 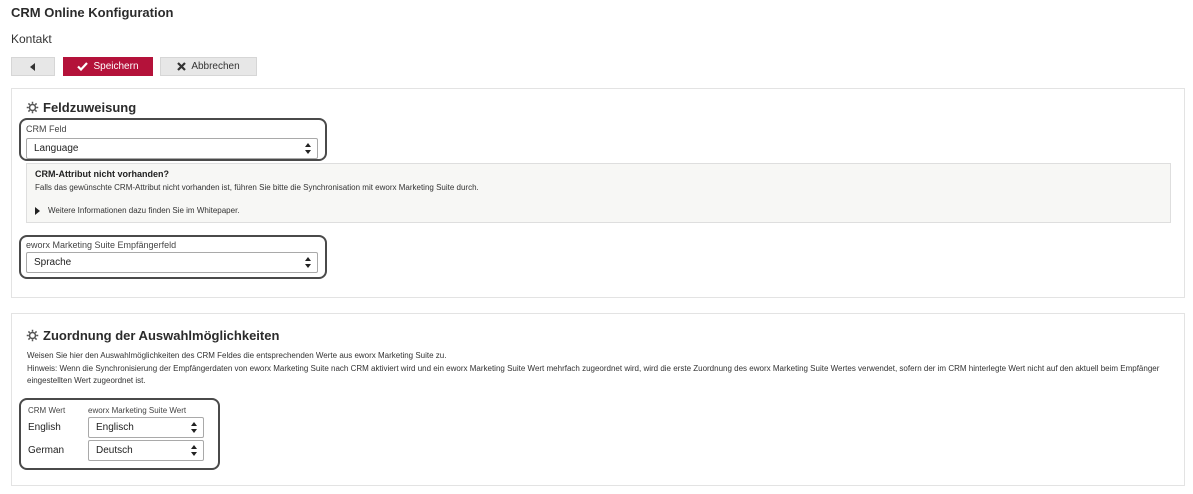 I want to click on field-assignment-heading-text: Feldzuweisung, so click(x=90, y=107).